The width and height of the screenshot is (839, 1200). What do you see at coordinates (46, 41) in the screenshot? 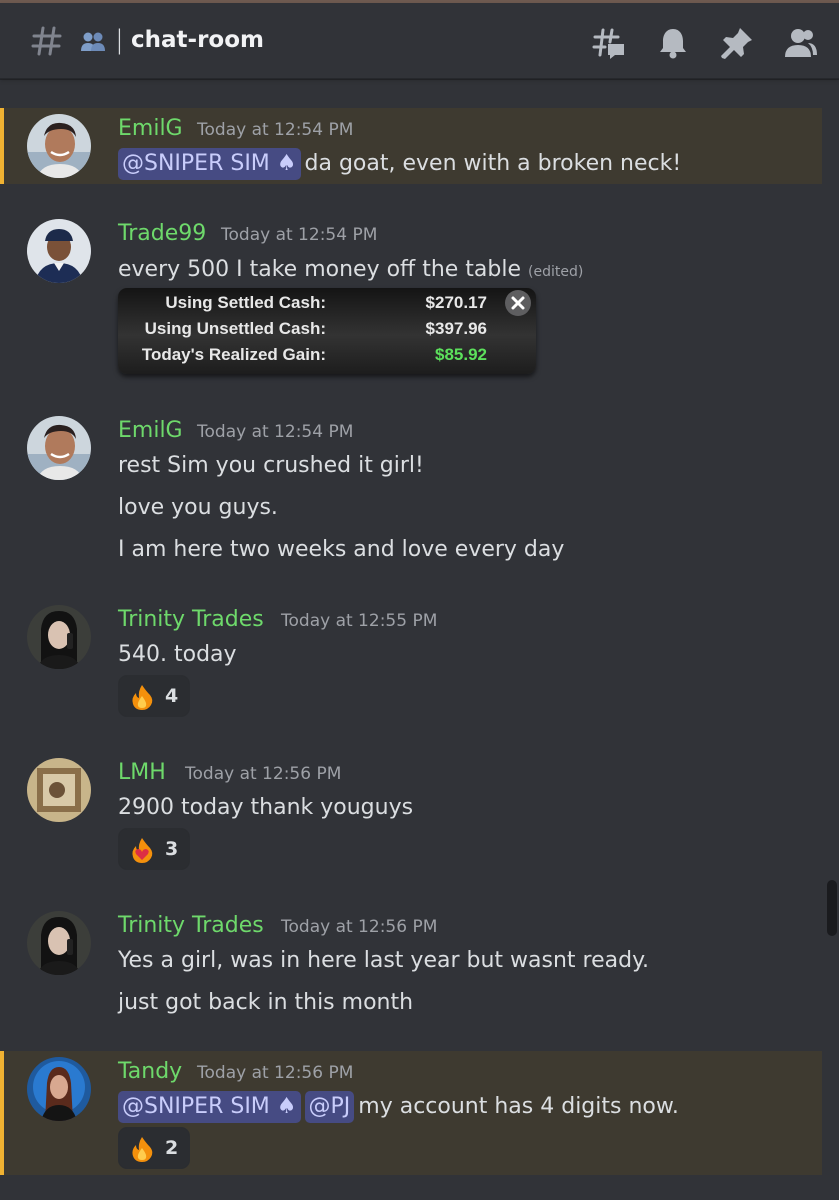
I see `hash-icon` at bounding box center [46, 41].